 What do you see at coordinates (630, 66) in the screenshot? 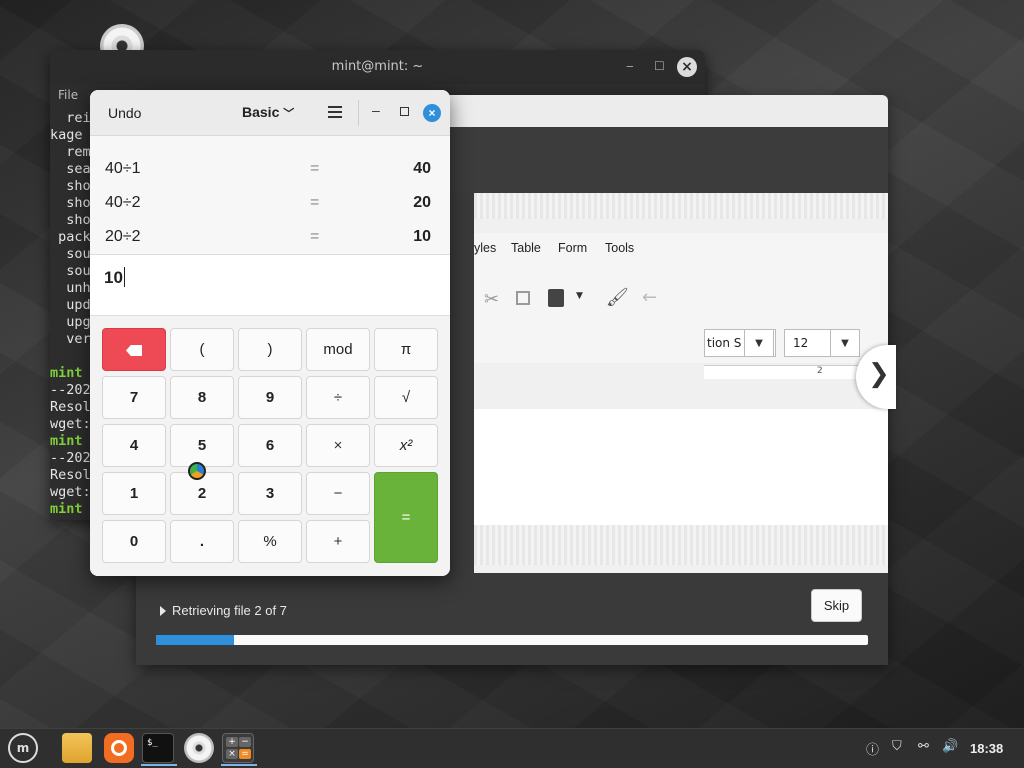
I see `minimize-icon: ‒` at bounding box center [630, 66].